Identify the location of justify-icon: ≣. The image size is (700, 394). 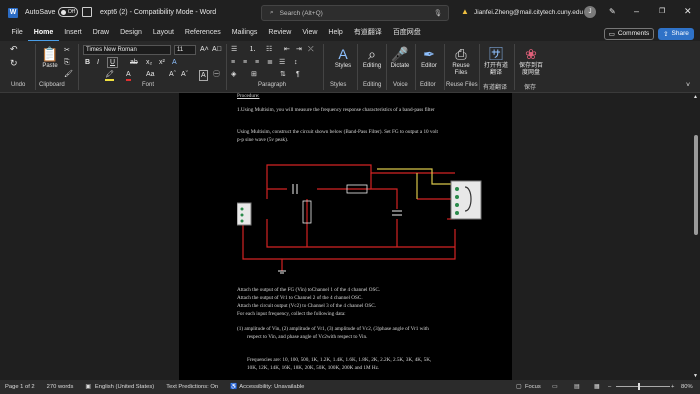
(270, 62).